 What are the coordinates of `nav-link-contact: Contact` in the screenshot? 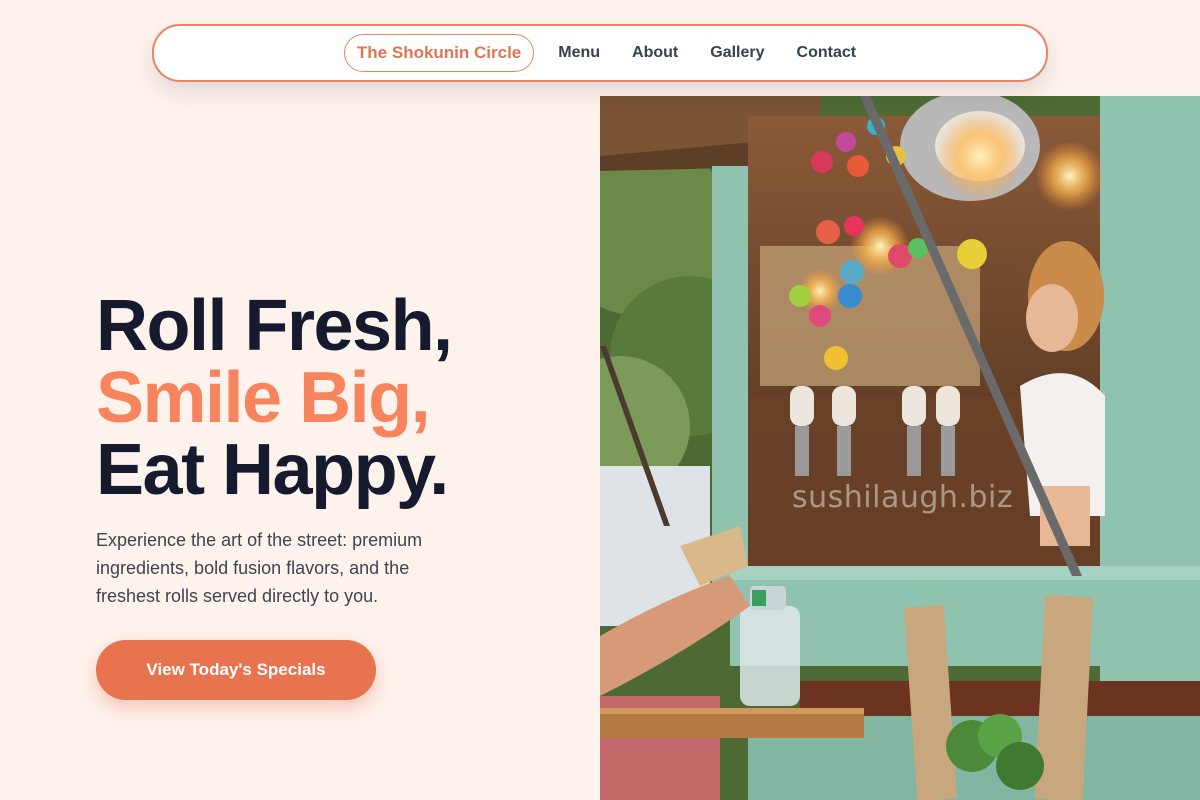 It's located at (827, 53).